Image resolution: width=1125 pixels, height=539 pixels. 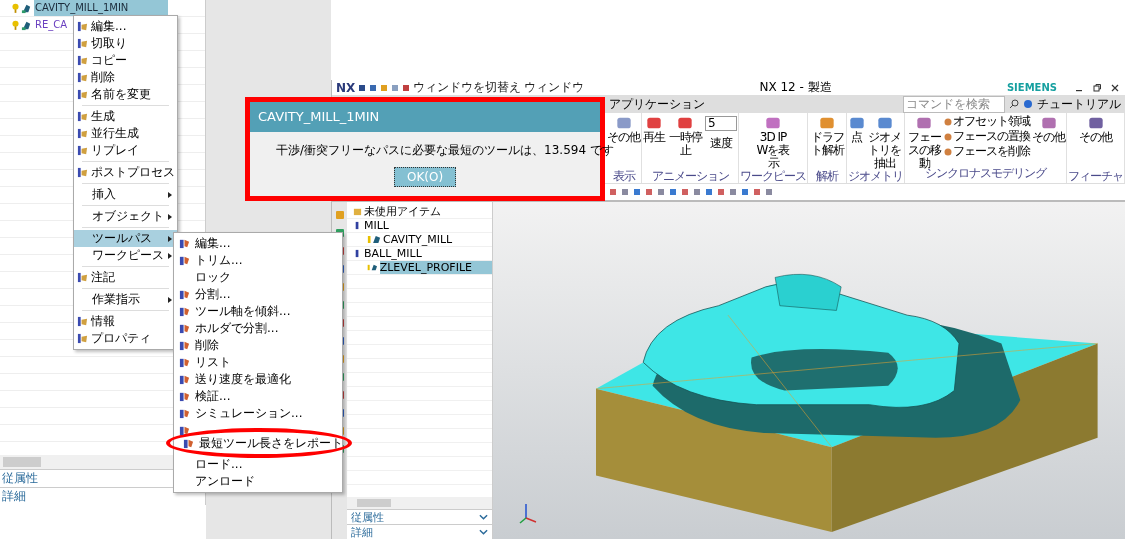 I want to click on menu-item: 名前を変更, so click(x=125, y=94).